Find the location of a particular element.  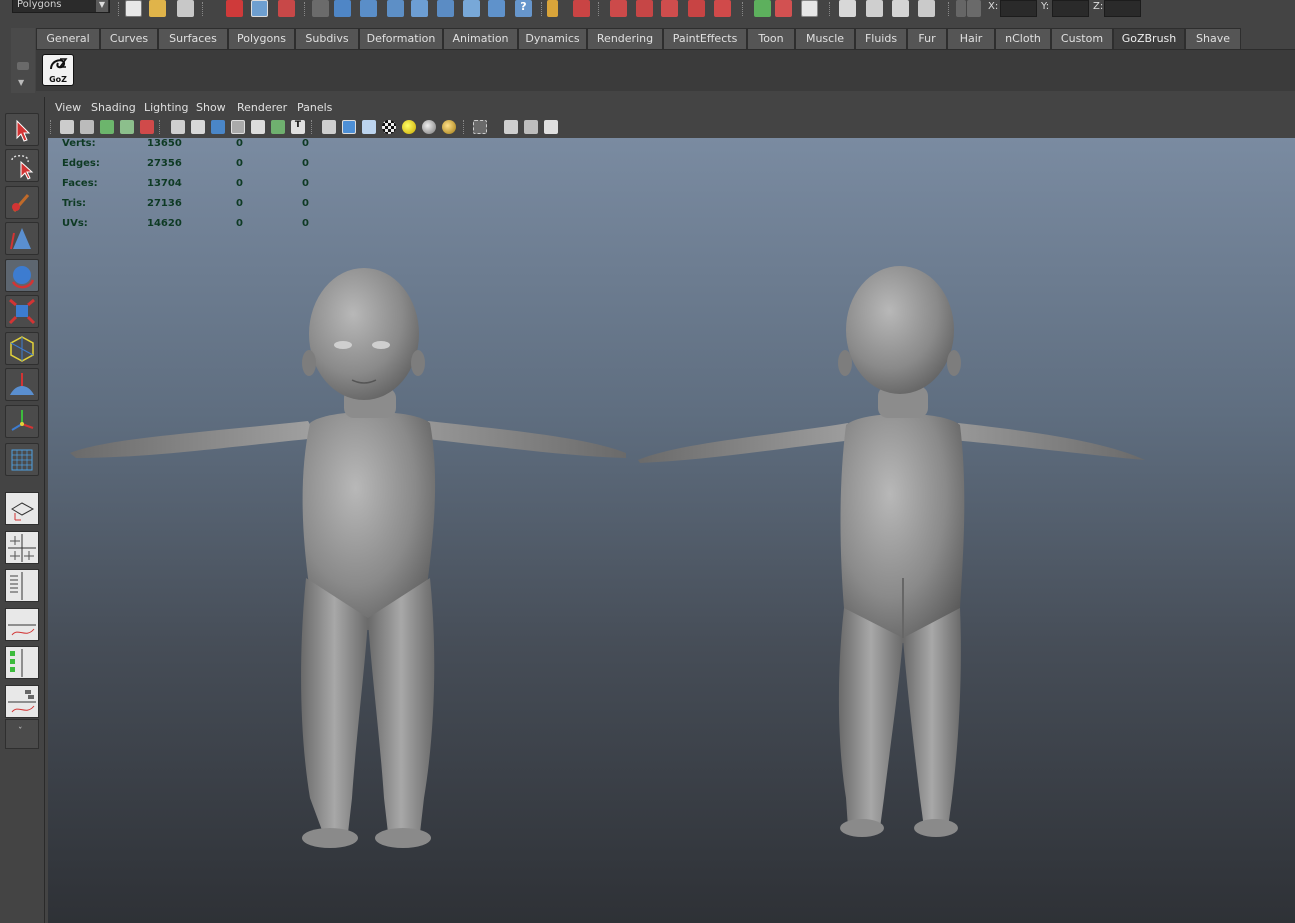

input-mode-icon is located at coordinates (961, 8).